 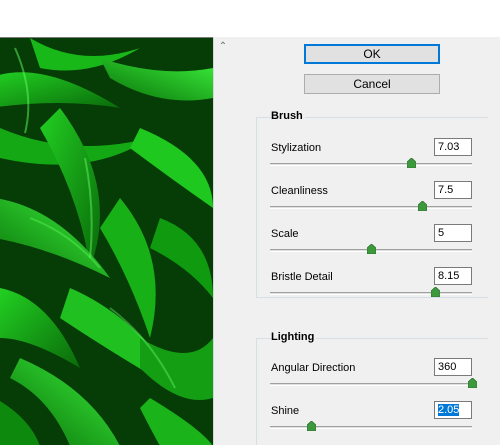 I want to click on cleanliness-label: Cleanliness, so click(x=299, y=191).